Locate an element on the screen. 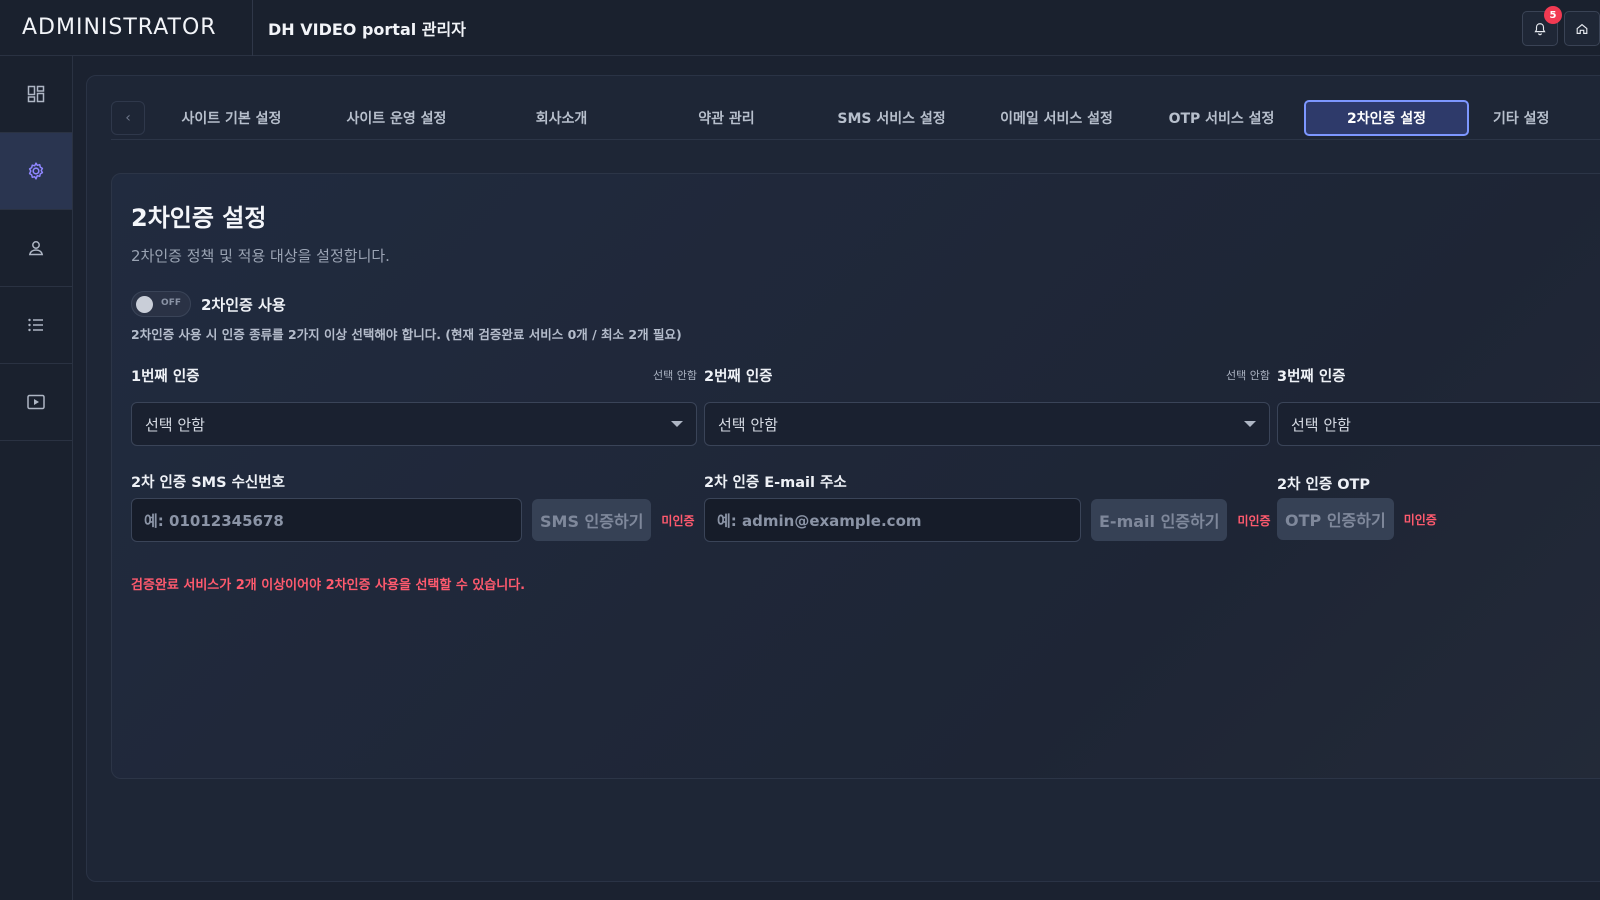 The image size is (1600, 900). page-description: 2차인증 정책 및 적용 대상을 설정합니다. is located at coordinates (260, 256).